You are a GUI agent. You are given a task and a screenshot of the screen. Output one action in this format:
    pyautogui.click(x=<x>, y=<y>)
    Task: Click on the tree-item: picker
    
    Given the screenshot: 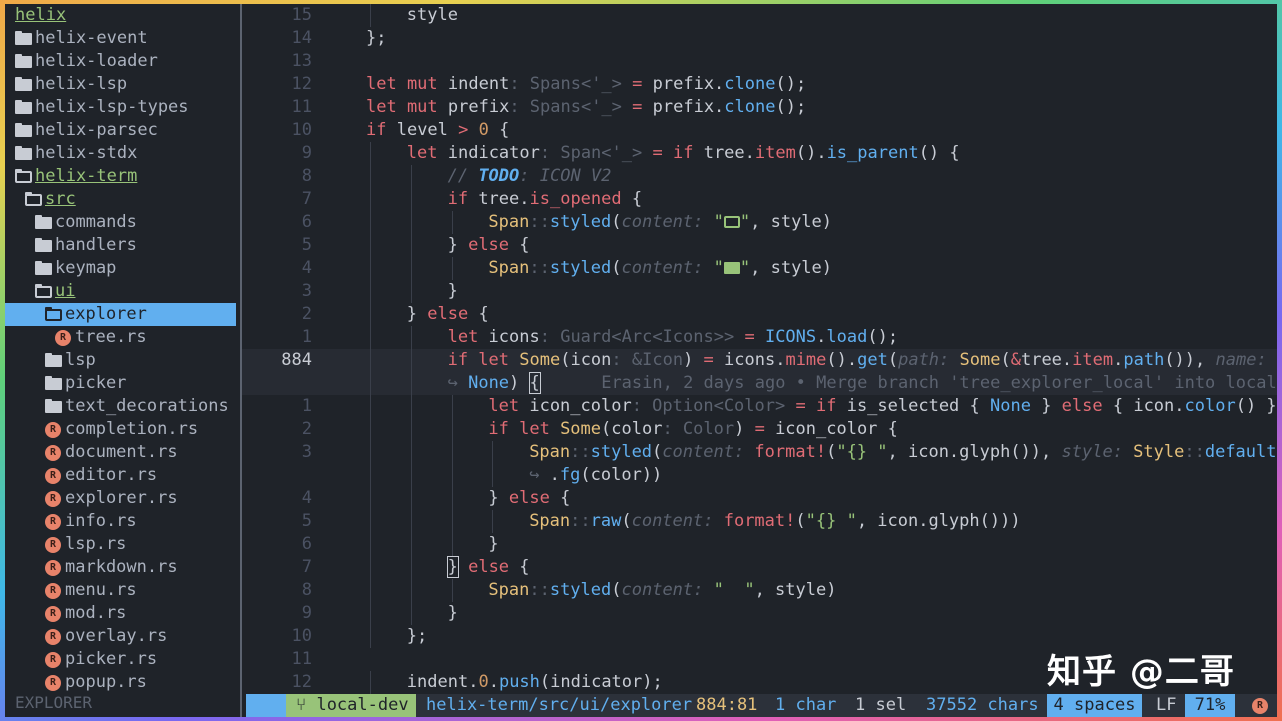 What is the action you would take?
    pyautogui.click(x=120, y=383)
    